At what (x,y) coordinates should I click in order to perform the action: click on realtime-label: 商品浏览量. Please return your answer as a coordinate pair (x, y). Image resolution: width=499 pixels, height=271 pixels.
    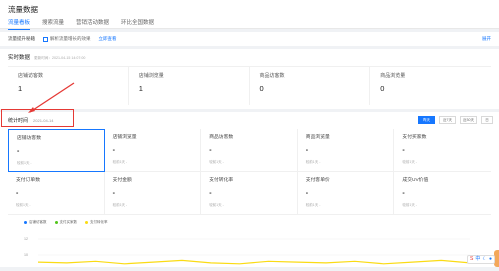
    Looking at the image, I should click on (393, 76).